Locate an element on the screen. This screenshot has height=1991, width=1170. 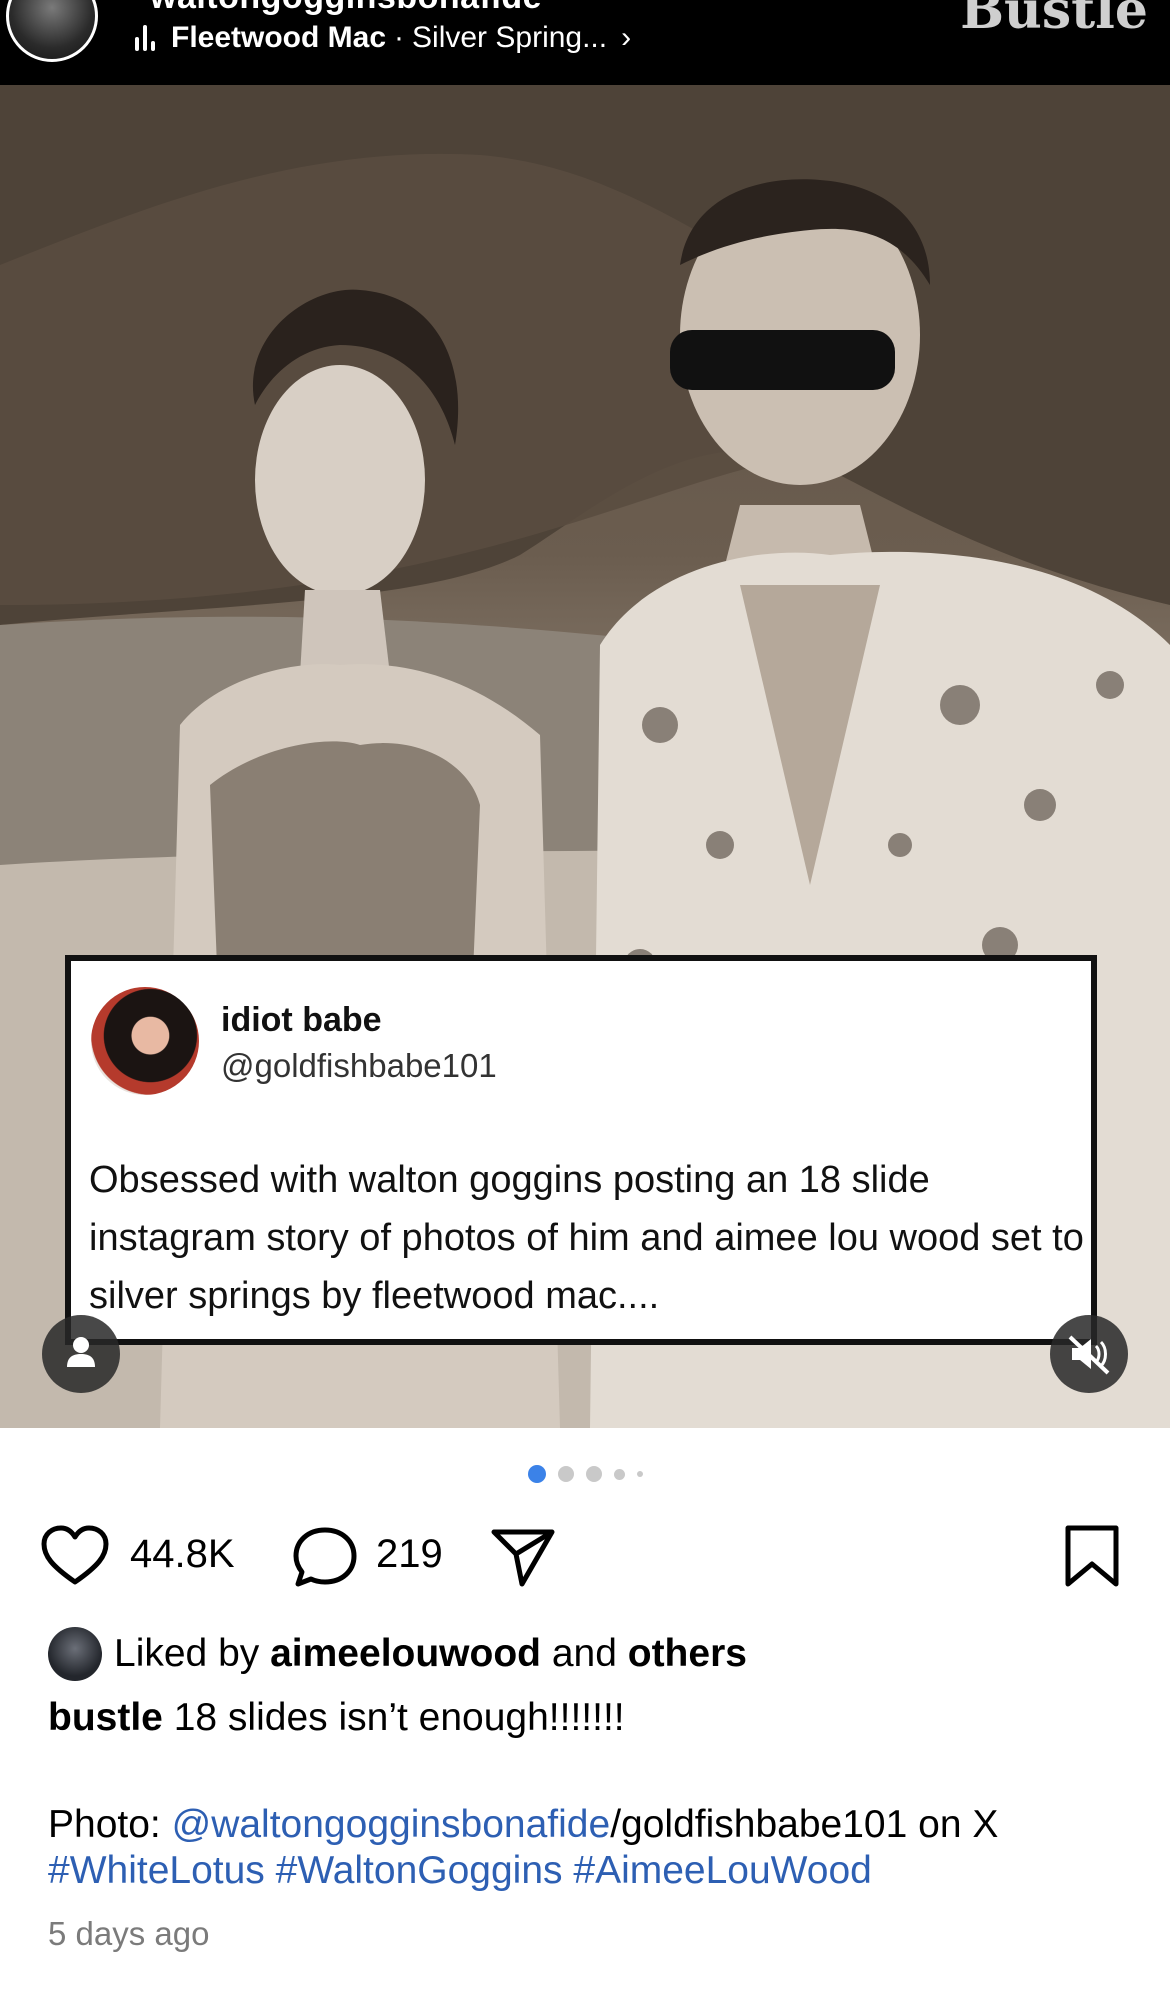
photo-credit-label: Photo: is located at coordinates (104, 1824).